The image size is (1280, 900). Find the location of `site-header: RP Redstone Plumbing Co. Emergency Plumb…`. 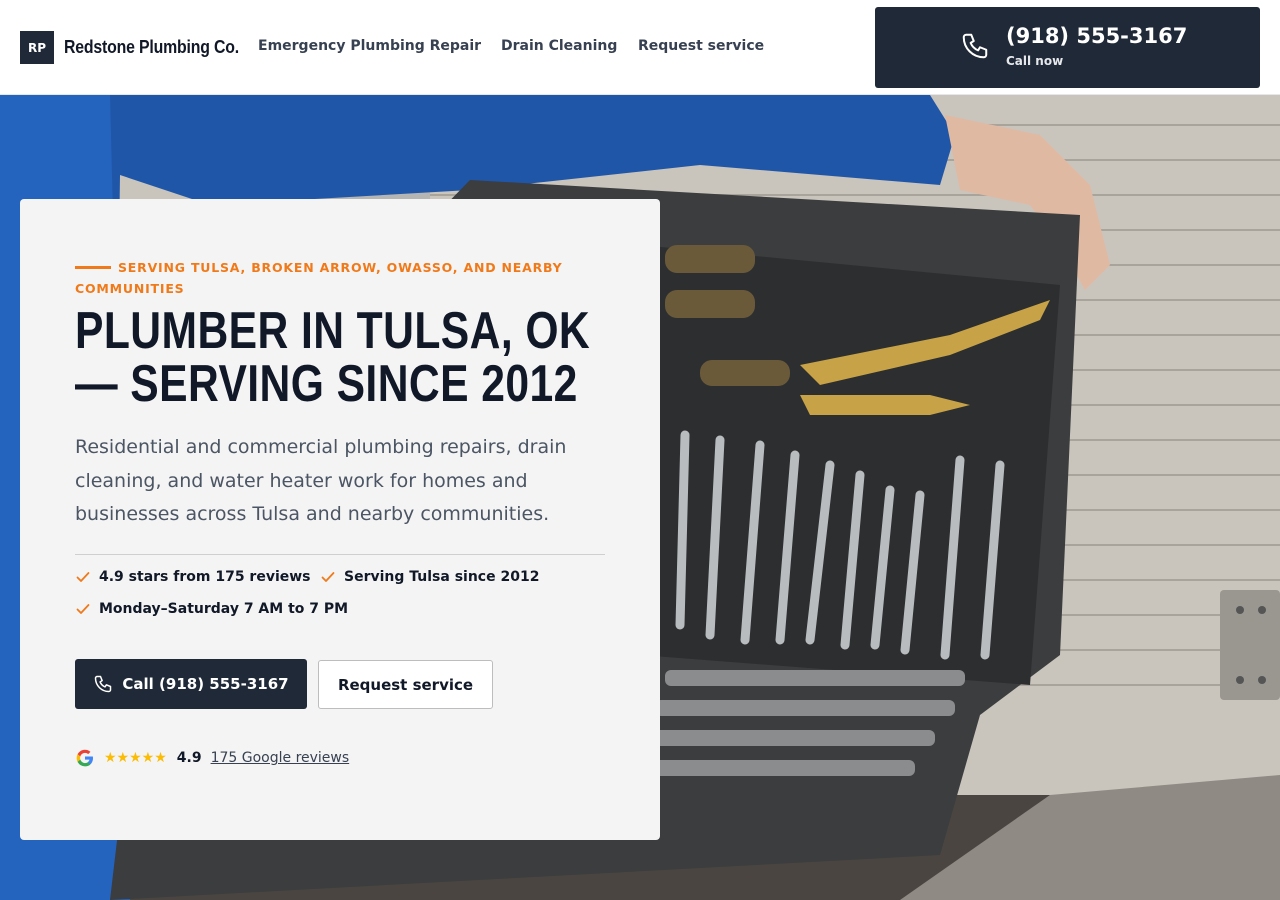

site-header: RP Redstone Plumbing Co. Emergency Plumb… is located at coordinates (640, 47).